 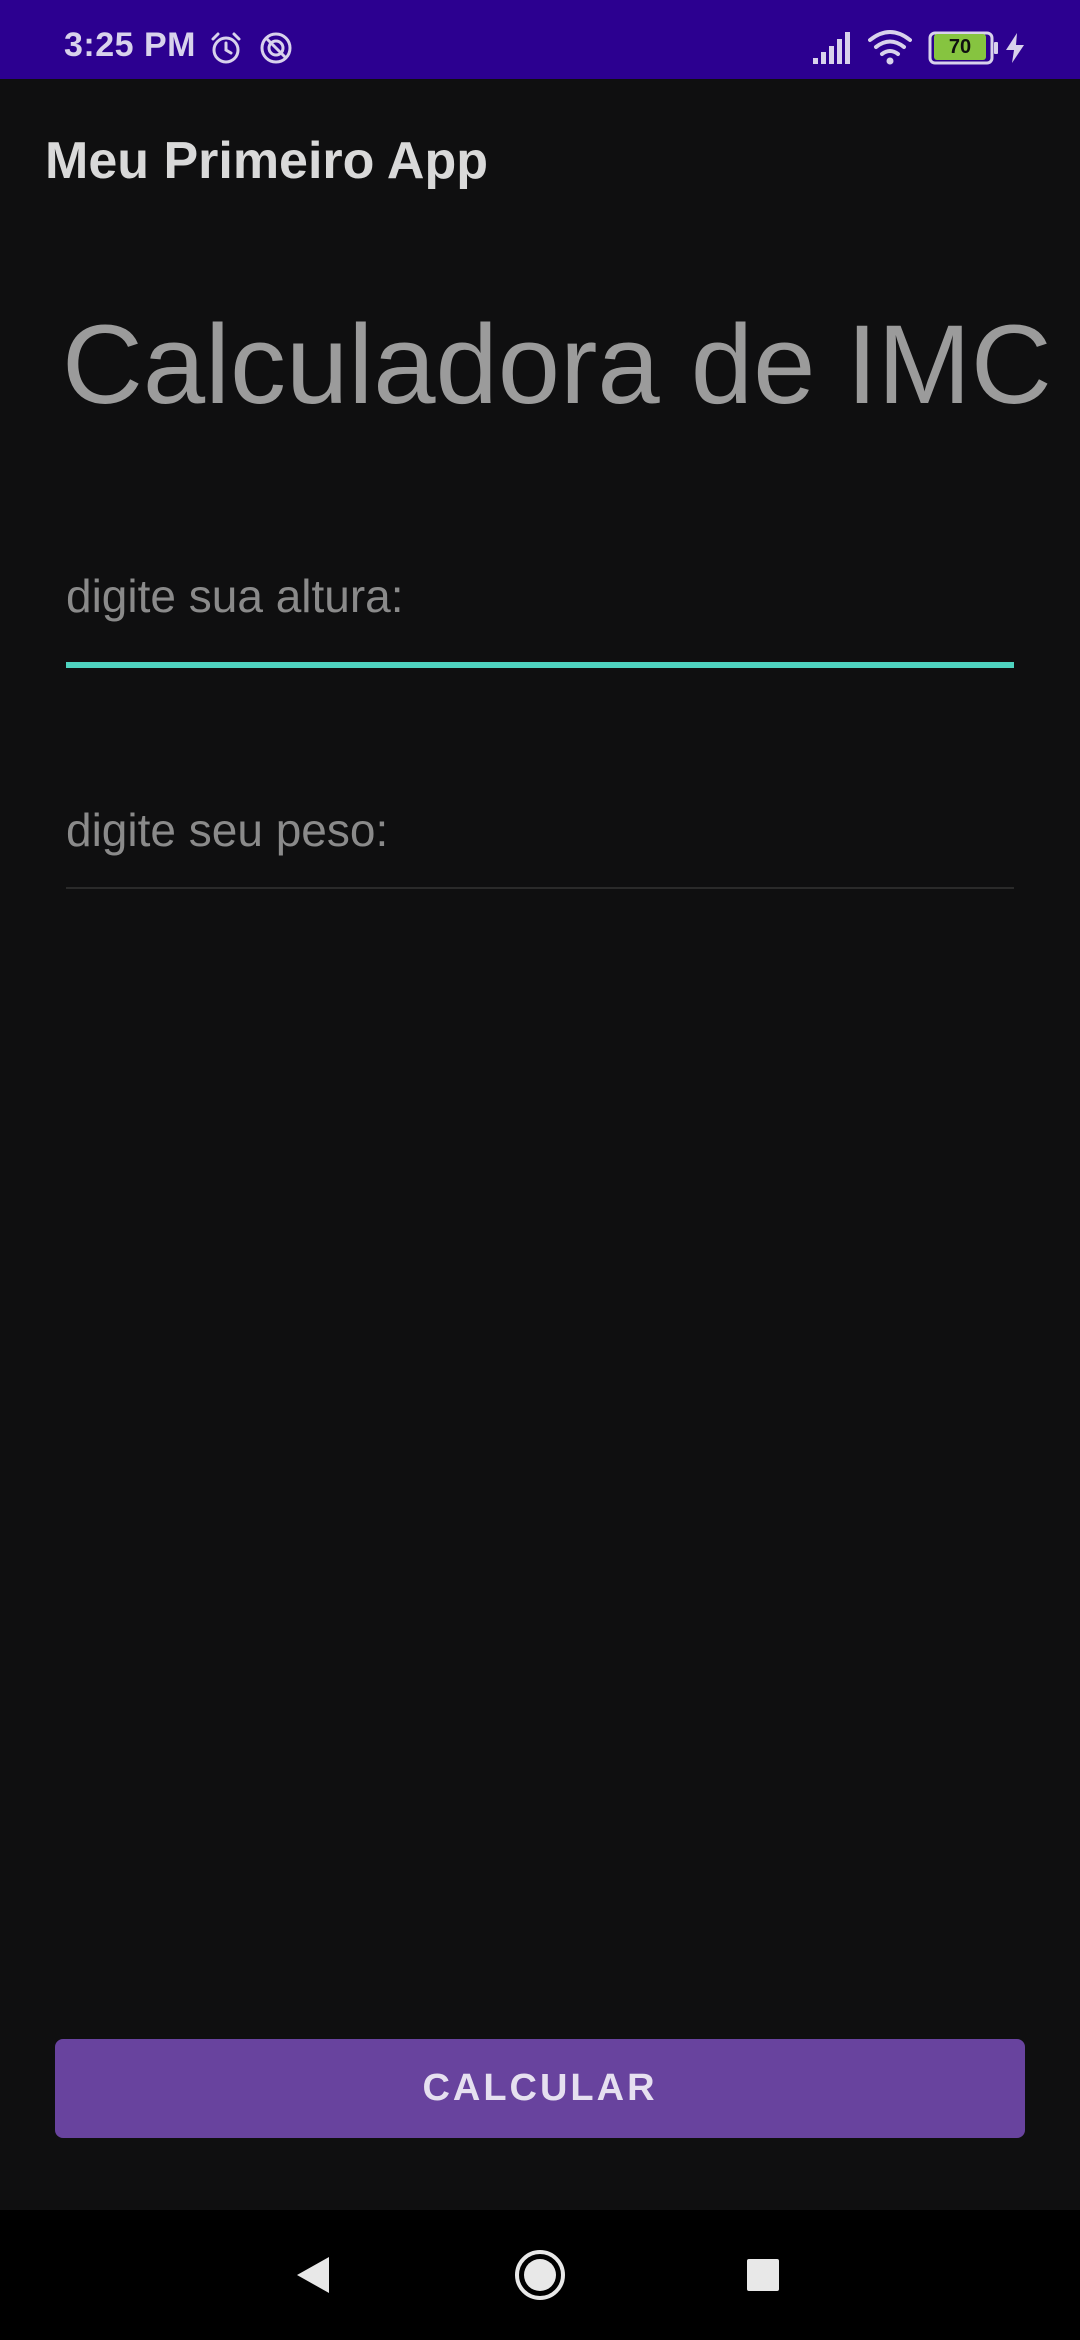 I want to click on status-time: 3:25 PM, so click(x=130, y=45).